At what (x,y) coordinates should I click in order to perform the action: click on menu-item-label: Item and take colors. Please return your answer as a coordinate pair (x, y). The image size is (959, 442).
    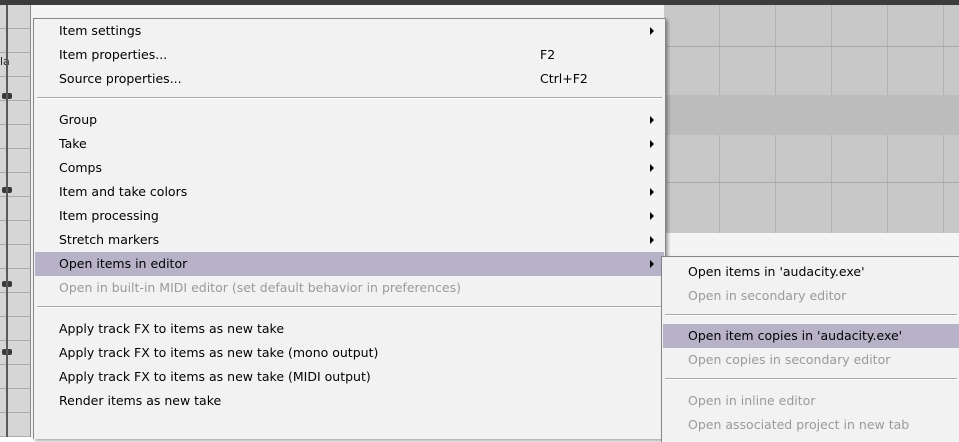
    Looking at the image, I should click on (123, 191).